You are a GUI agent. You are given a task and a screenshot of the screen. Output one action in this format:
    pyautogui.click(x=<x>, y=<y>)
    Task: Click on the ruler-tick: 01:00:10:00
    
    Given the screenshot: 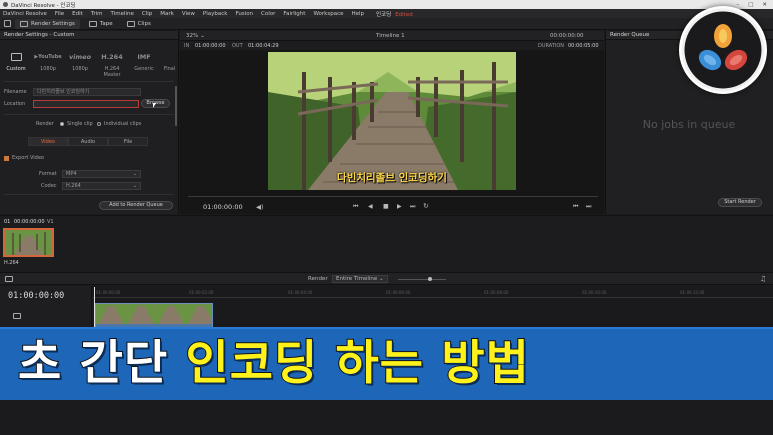 What is the action you would take?
    pyautogui.click(x=594, y=292)
    